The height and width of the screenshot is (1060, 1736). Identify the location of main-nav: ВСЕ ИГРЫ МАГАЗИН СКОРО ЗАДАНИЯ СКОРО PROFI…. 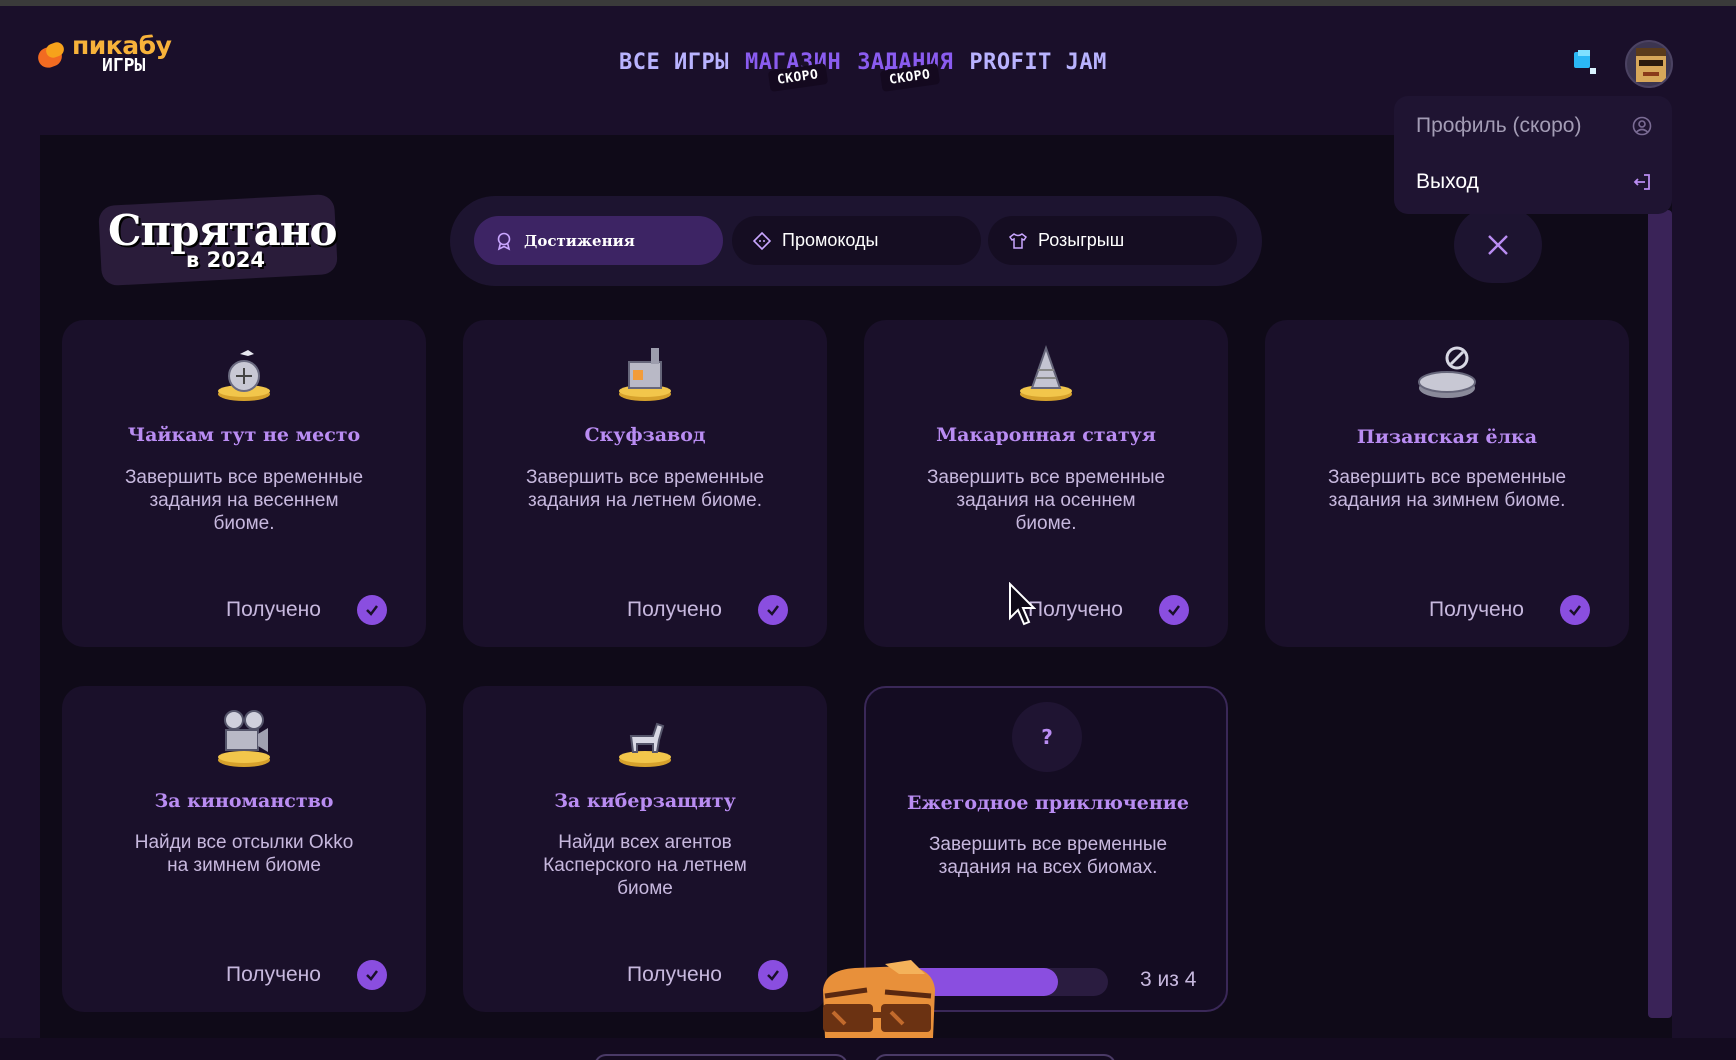
(863, 71).